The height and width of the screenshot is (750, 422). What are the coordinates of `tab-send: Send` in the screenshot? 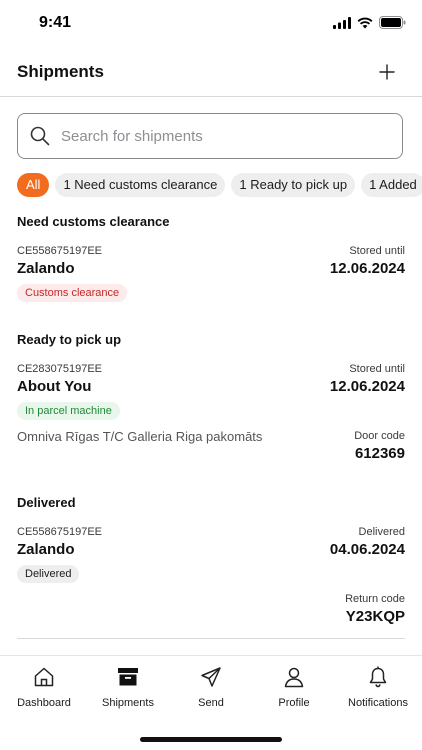 It's located at (211, 686).